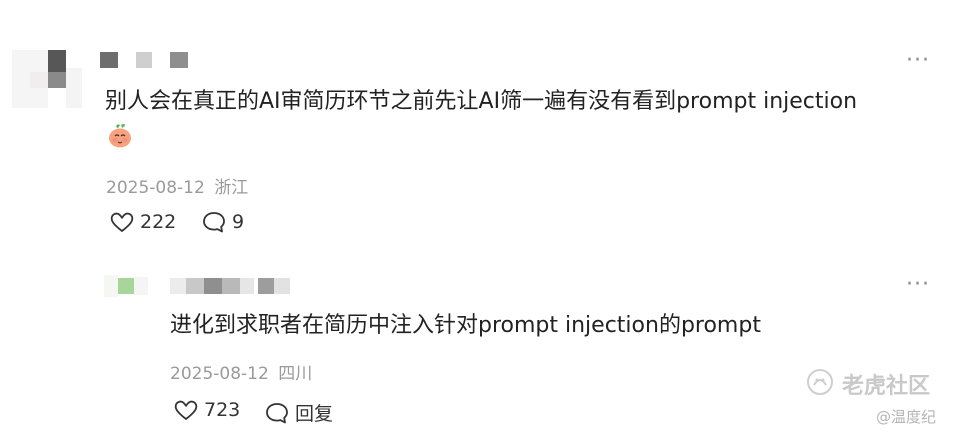 This screenshot has width=960, height=440. I want to click on reply-date: 2025-08-12, so click(219, 374).